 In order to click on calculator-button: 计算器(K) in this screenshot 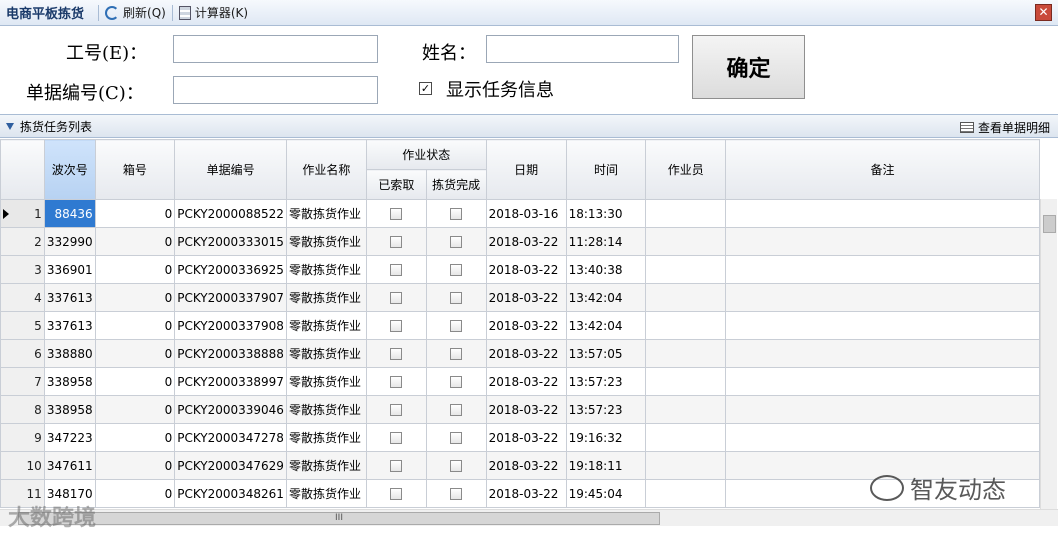, I will do `click(213, 12)`.